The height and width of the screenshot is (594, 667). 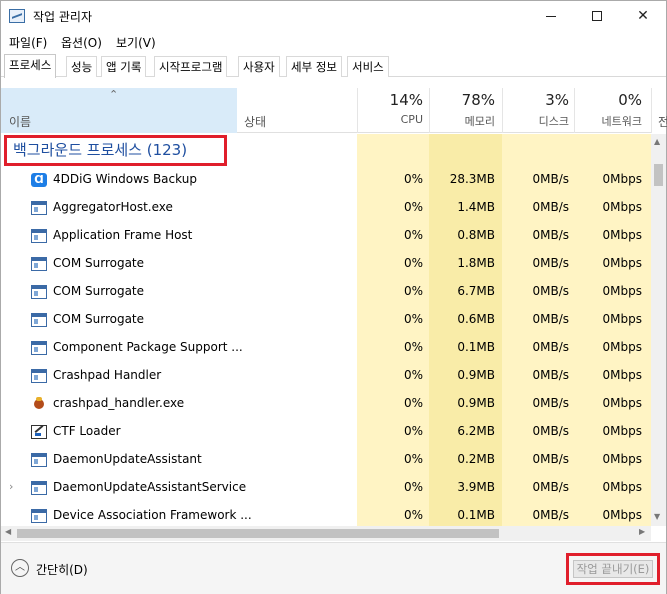 I want to click on cpu-column-header: CPU, so click(x=390, y=119).